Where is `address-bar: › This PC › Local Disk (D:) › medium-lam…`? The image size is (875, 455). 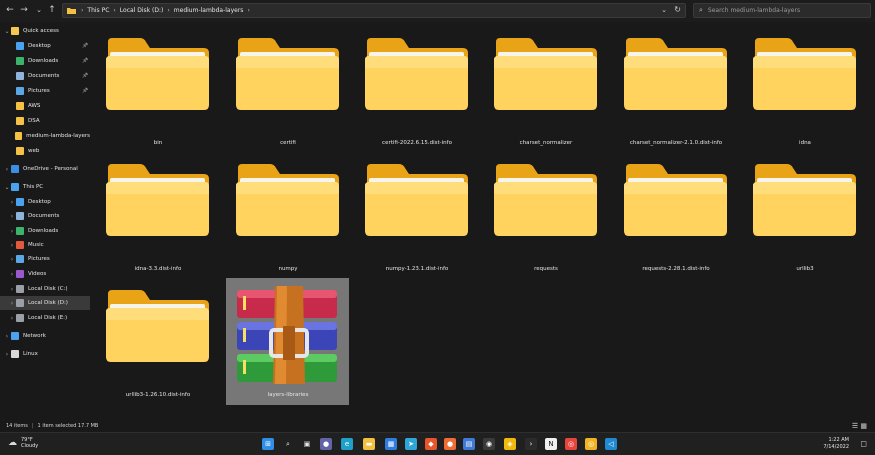 address-bar: › This PC › Local Disk (D:) › medium-lam… is located at coordinates (374, 10).